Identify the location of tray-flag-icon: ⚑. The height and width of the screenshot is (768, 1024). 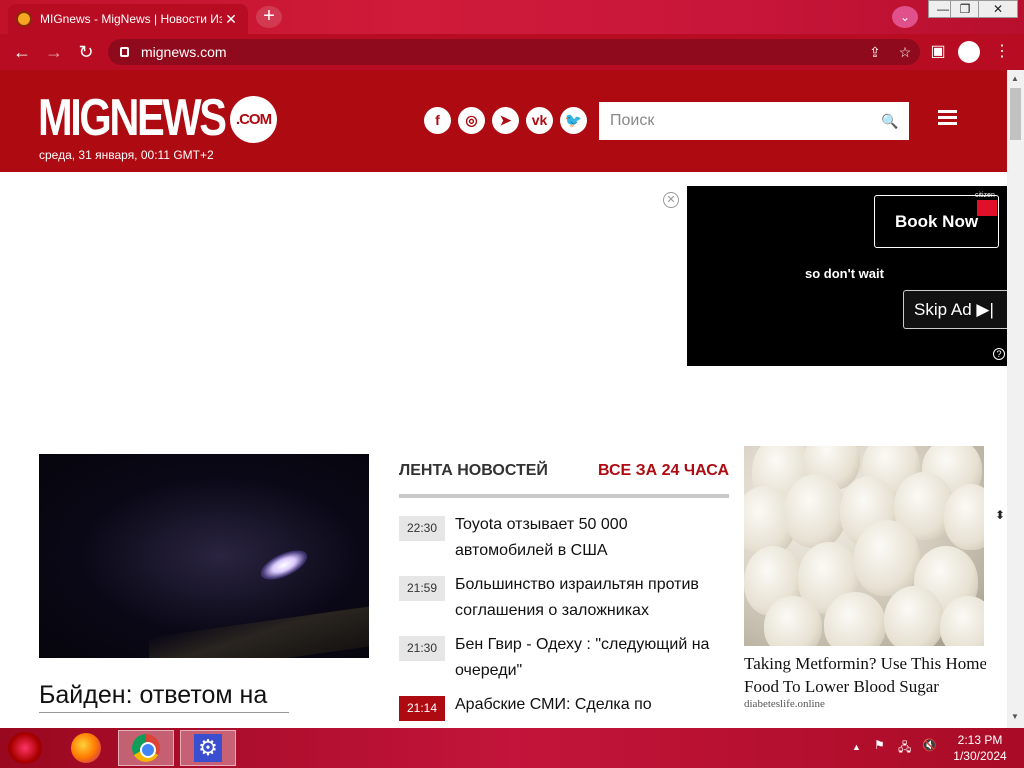
(879, 745).